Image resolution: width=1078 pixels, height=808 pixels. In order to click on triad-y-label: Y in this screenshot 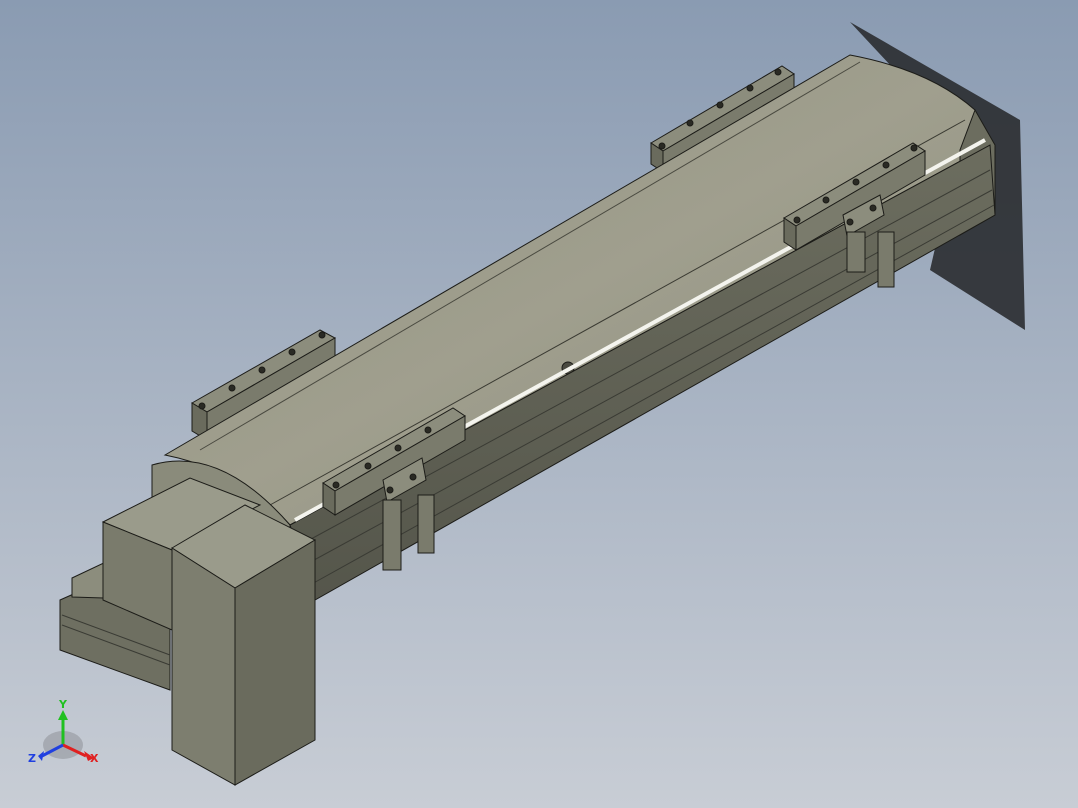, I will do `click(63, 704)`.